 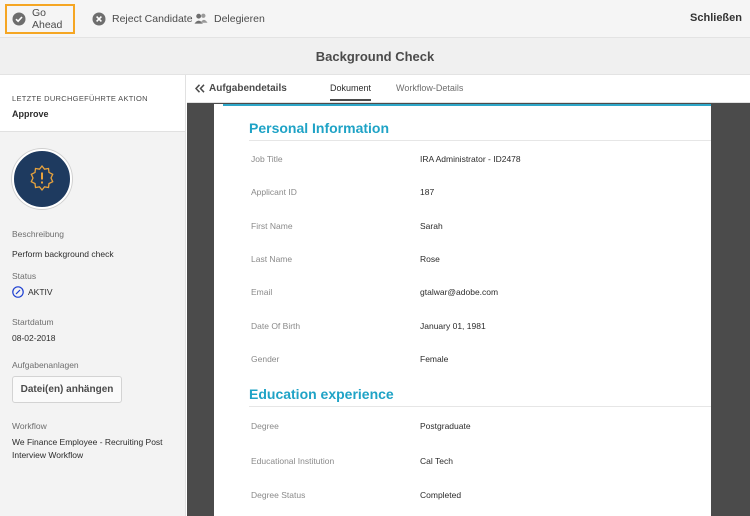 I want to click on field-value: Sarah, so click(x=431, y=226).